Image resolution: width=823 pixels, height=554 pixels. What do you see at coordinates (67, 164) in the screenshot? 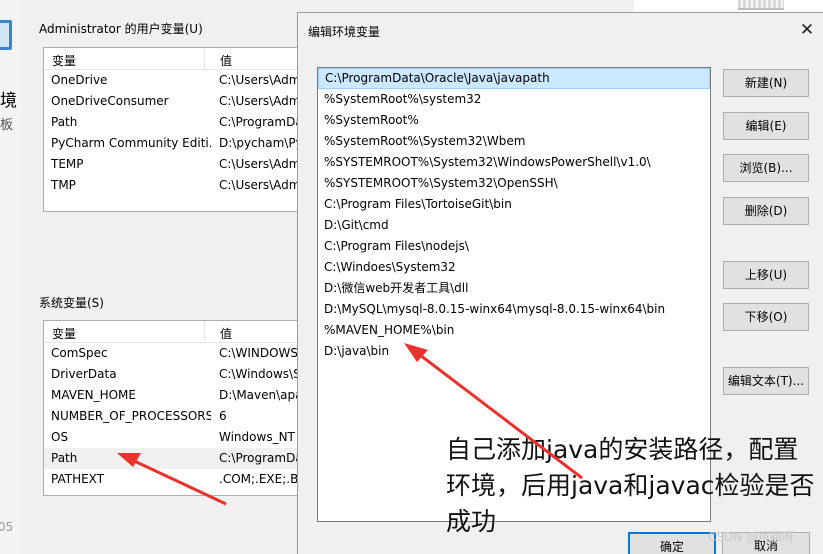
I see `var-name: TEMP` at bounding box center [67, 164].